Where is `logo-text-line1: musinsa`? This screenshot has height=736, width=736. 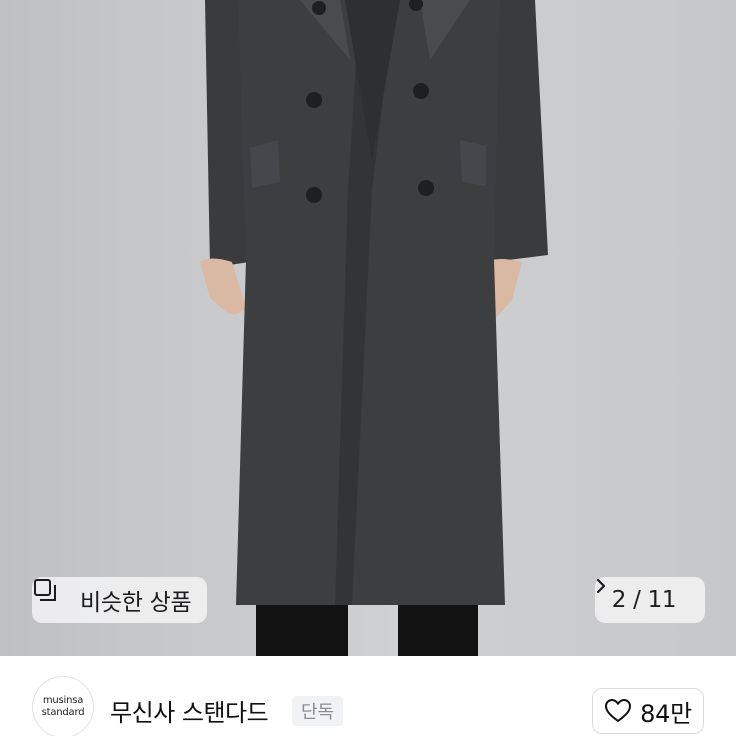
logo-text-line1: musinsa is located at coordinates (63, 700).